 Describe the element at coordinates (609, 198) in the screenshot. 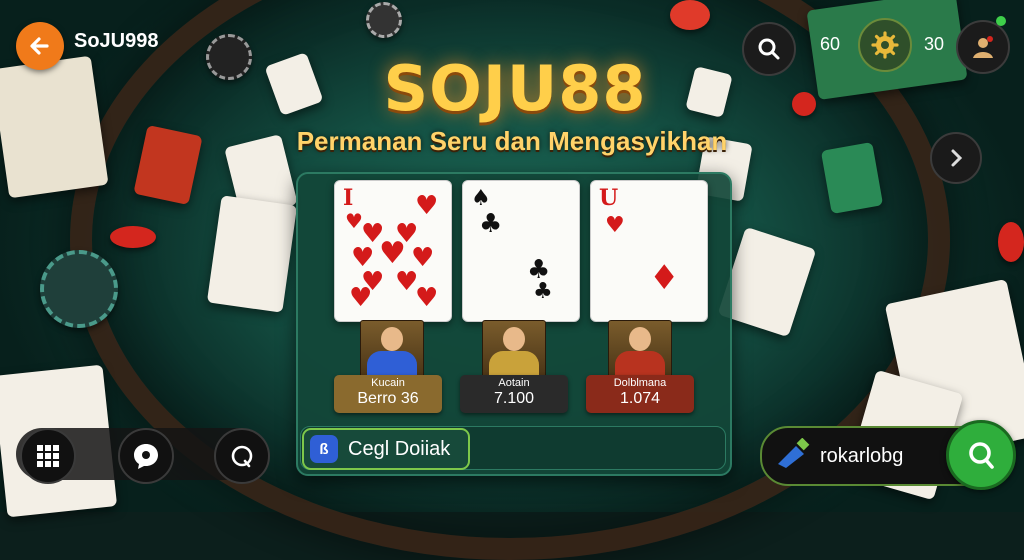

I see `card-corner: U` at that location.